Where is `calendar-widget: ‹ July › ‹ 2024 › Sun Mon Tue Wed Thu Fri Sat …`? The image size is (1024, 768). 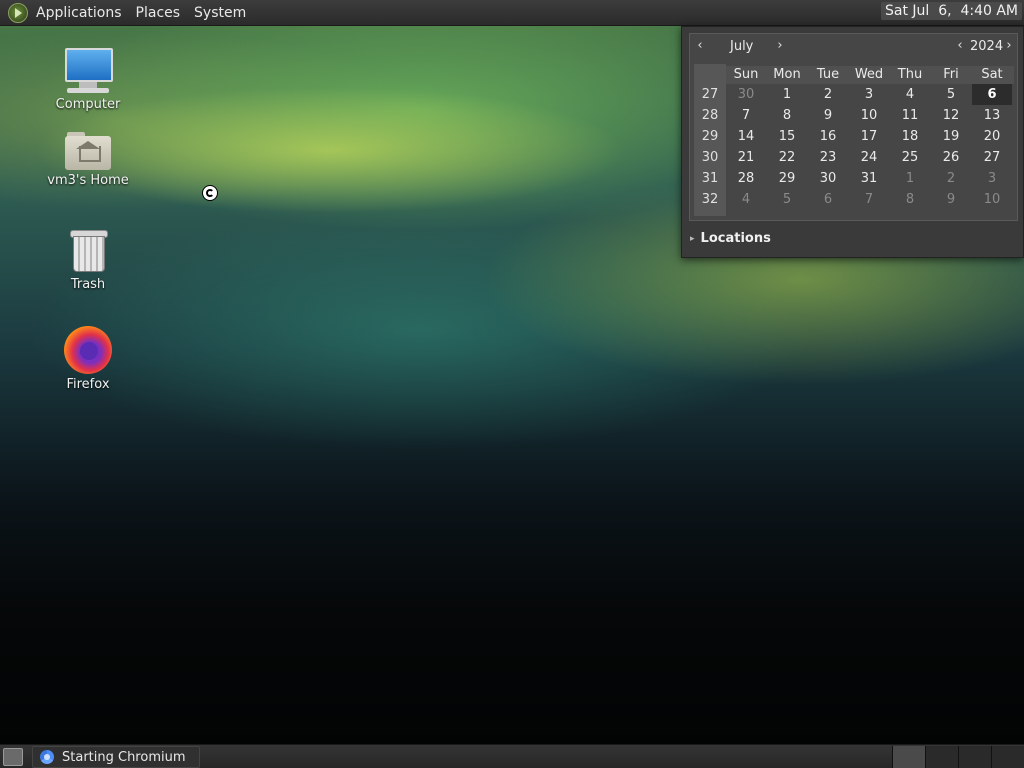
calendar-widget: ‹ July › ‹ 2024 › Sun Mon Tue Wed Thu Fri Sat … is located at coordinates (853, 127).